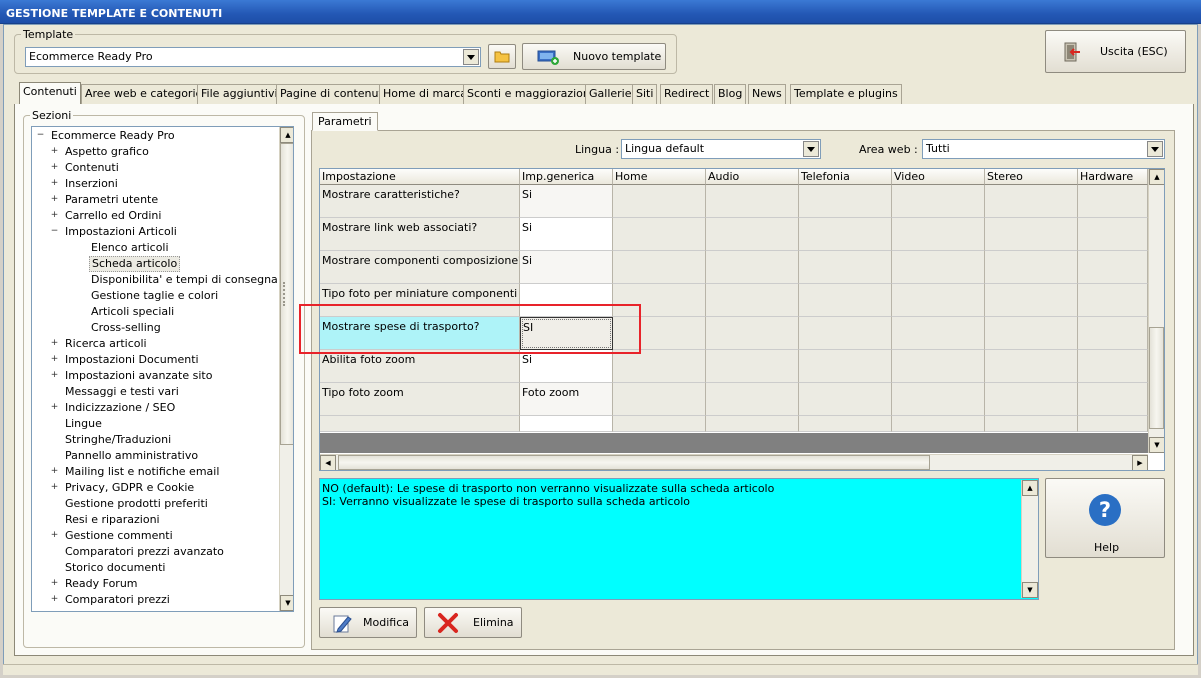 The height and width of the screenshot is (678, 1201). I want to click on column-header: Stereo, so click(1031, 177).